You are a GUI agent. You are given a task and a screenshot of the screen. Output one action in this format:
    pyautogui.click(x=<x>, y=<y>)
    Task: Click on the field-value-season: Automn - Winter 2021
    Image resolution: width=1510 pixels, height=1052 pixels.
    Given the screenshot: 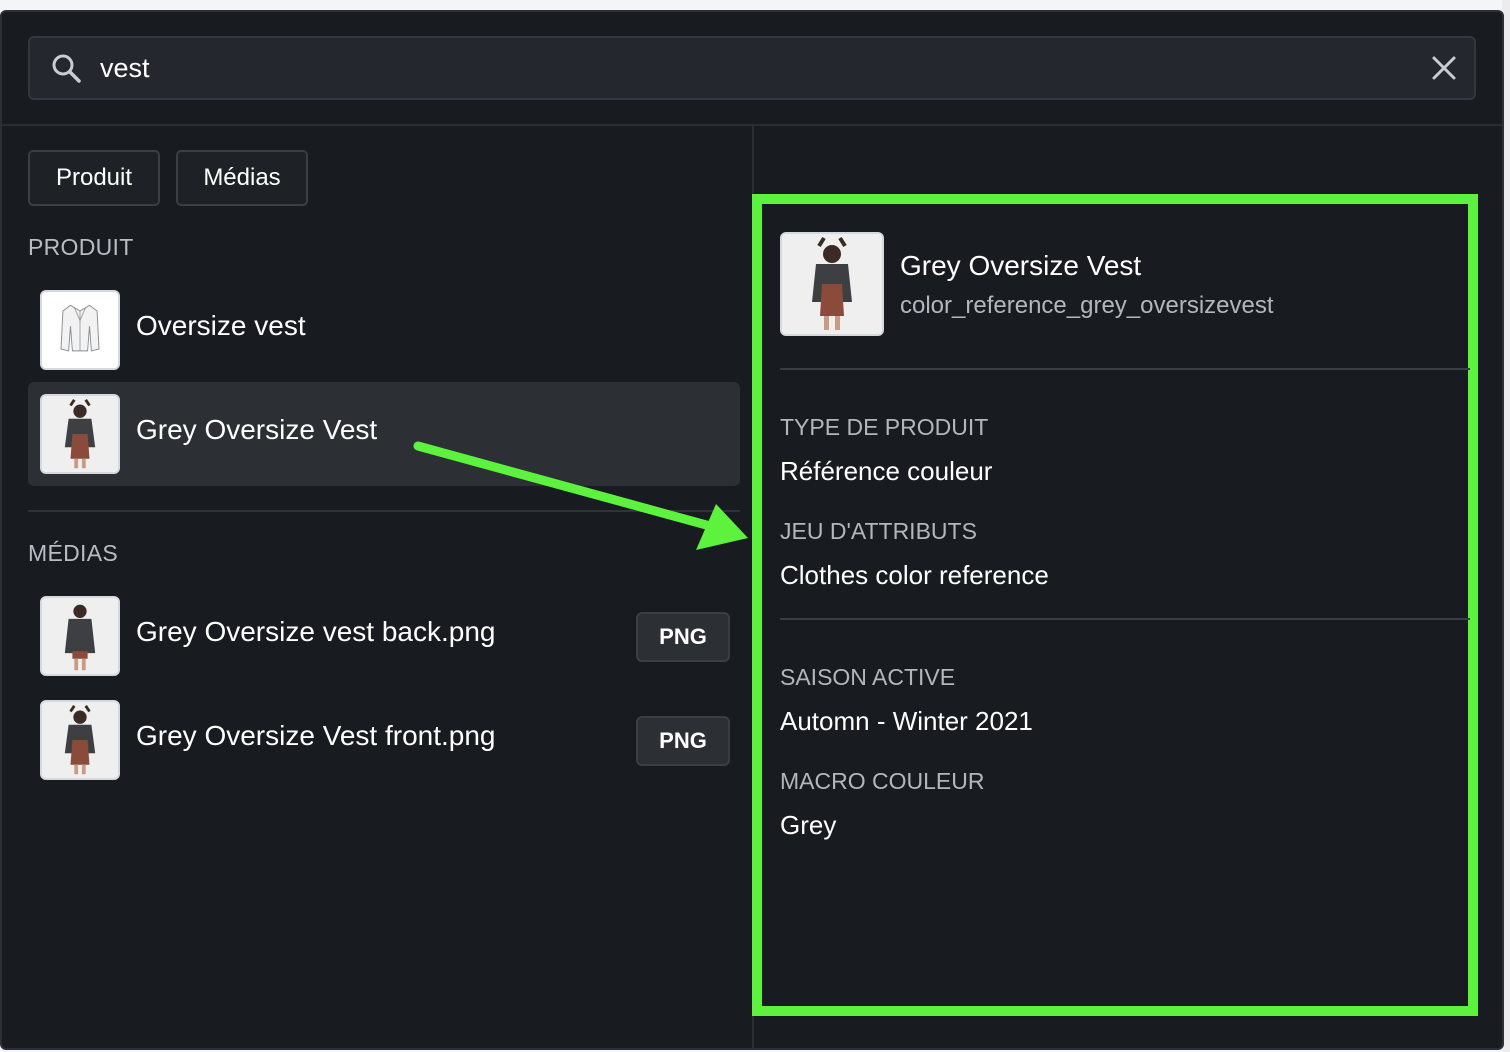 What is the action you would take?
    pyautogui.click(x=906, y=721)
    